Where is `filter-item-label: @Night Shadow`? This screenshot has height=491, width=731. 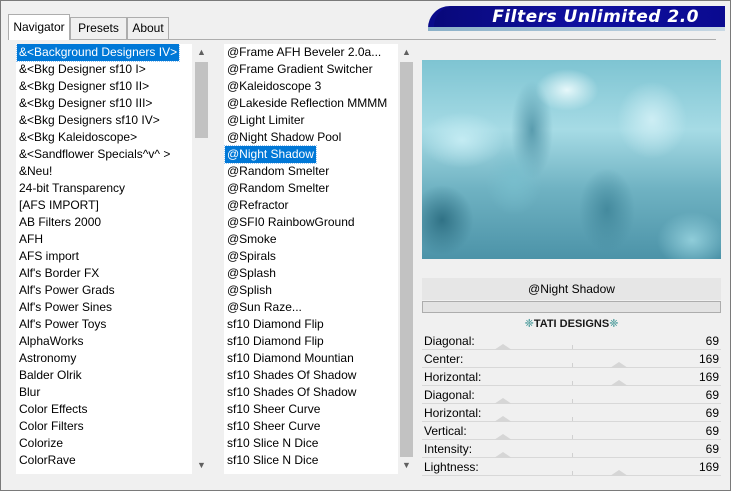 filter-item-label: @Night Shadow is located at coordinates (270, 154).